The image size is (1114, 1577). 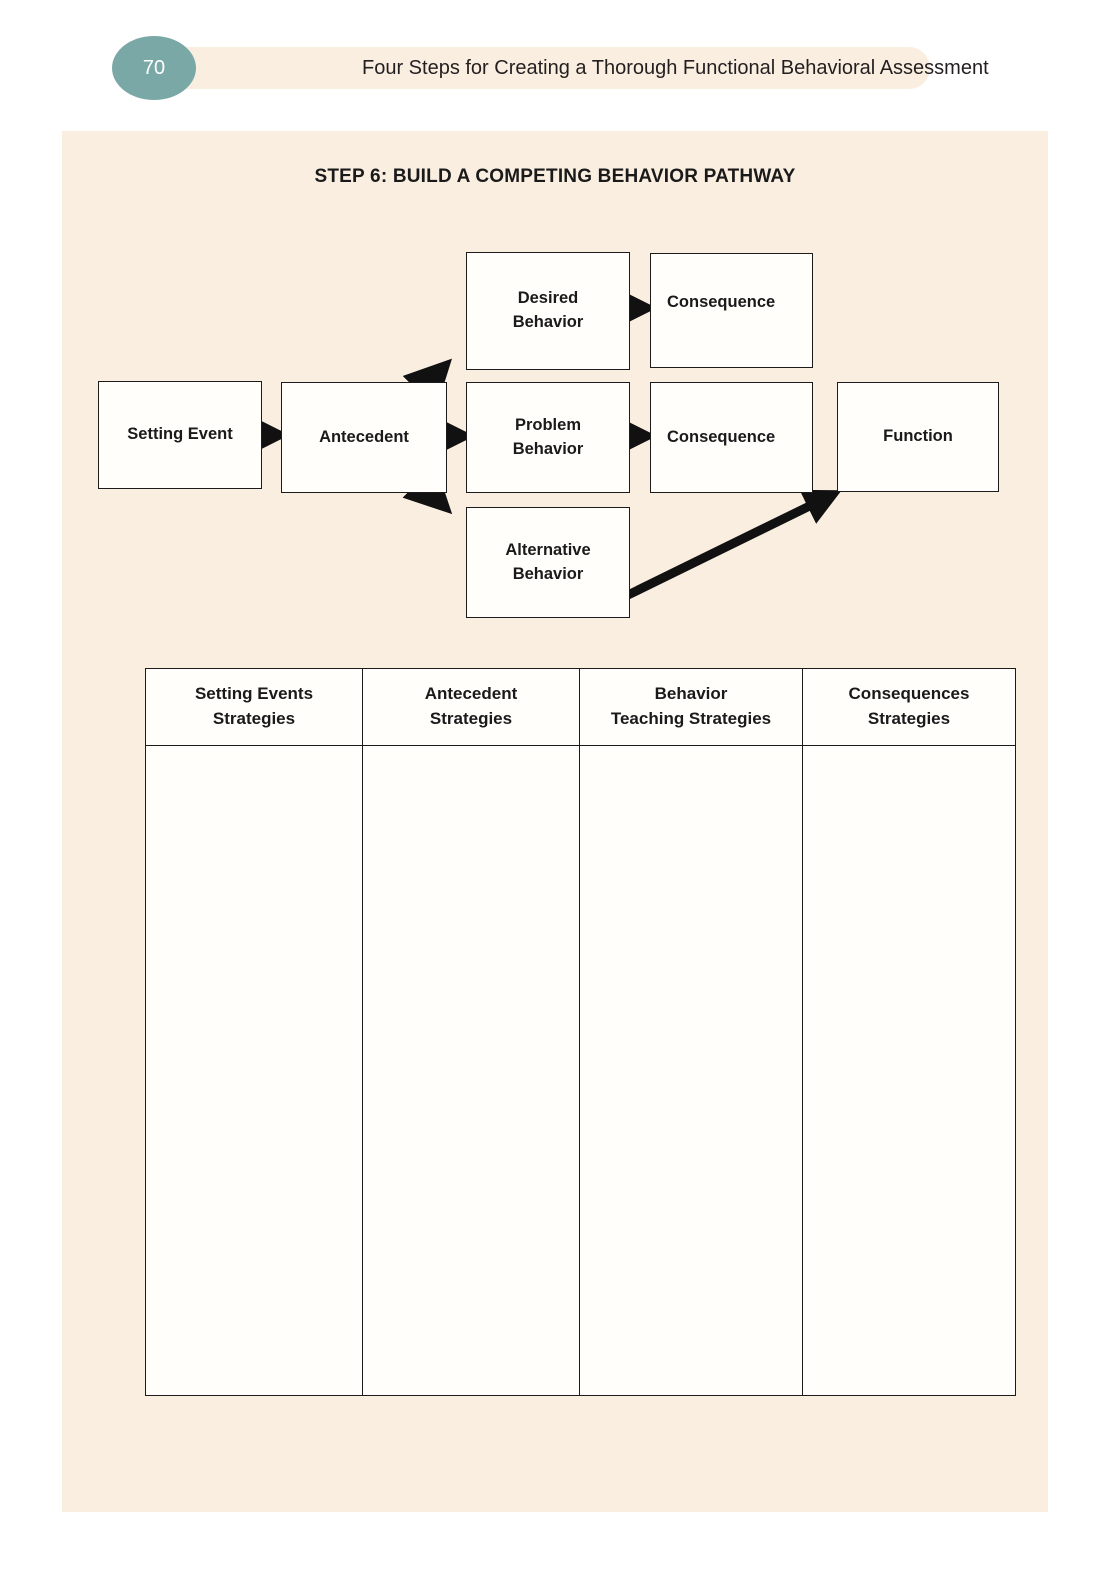 I want to click on node-desired-behavior-line2: Behavior, so click(x=548, y=322).